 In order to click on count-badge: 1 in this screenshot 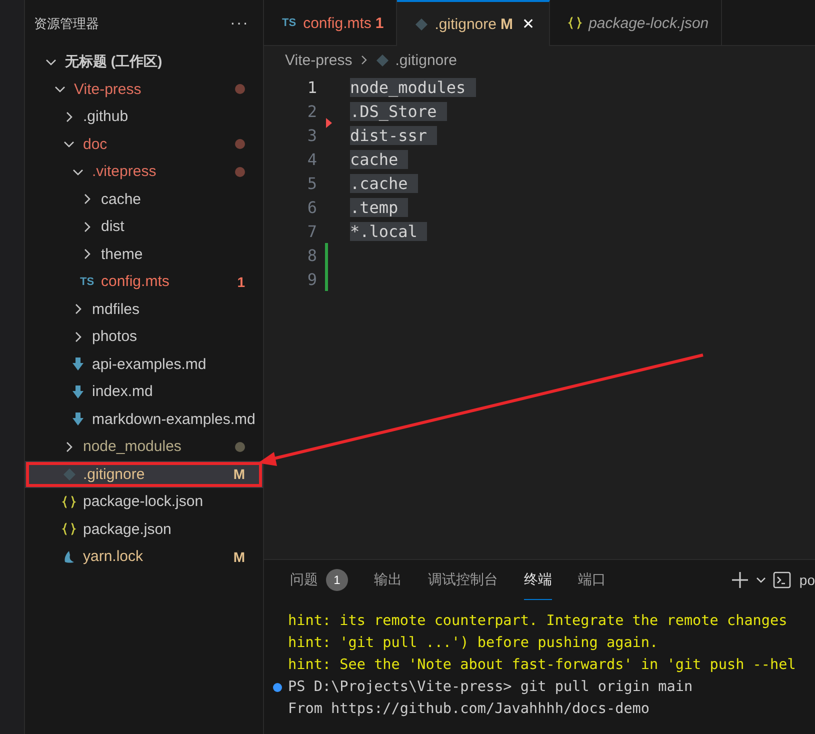, I will do `click(337, 580)`.